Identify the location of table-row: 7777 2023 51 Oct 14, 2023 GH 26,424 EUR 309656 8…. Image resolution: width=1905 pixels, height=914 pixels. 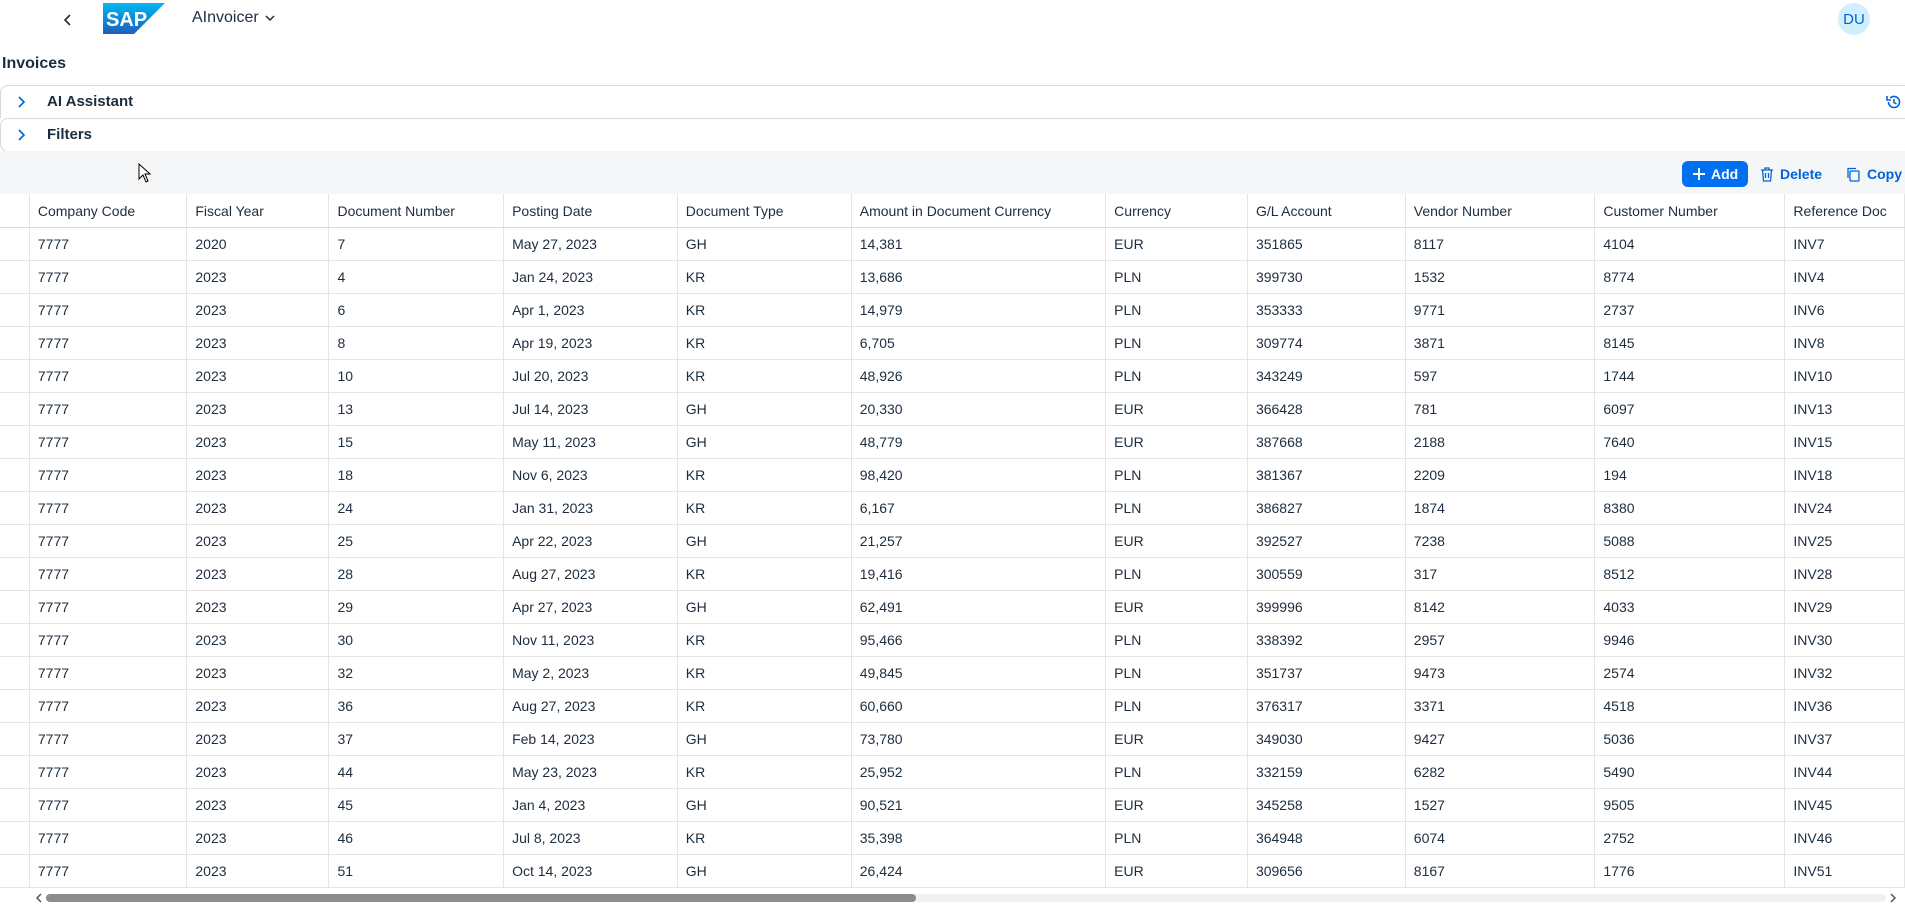
(952, 871).